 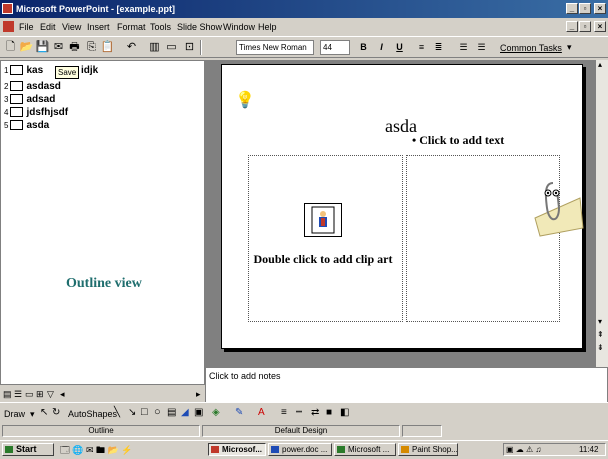 What do you see at coordinates (463, 47) in the screenshot?
I see `numbering-icon: ☰` at bounding box center [463, 47].